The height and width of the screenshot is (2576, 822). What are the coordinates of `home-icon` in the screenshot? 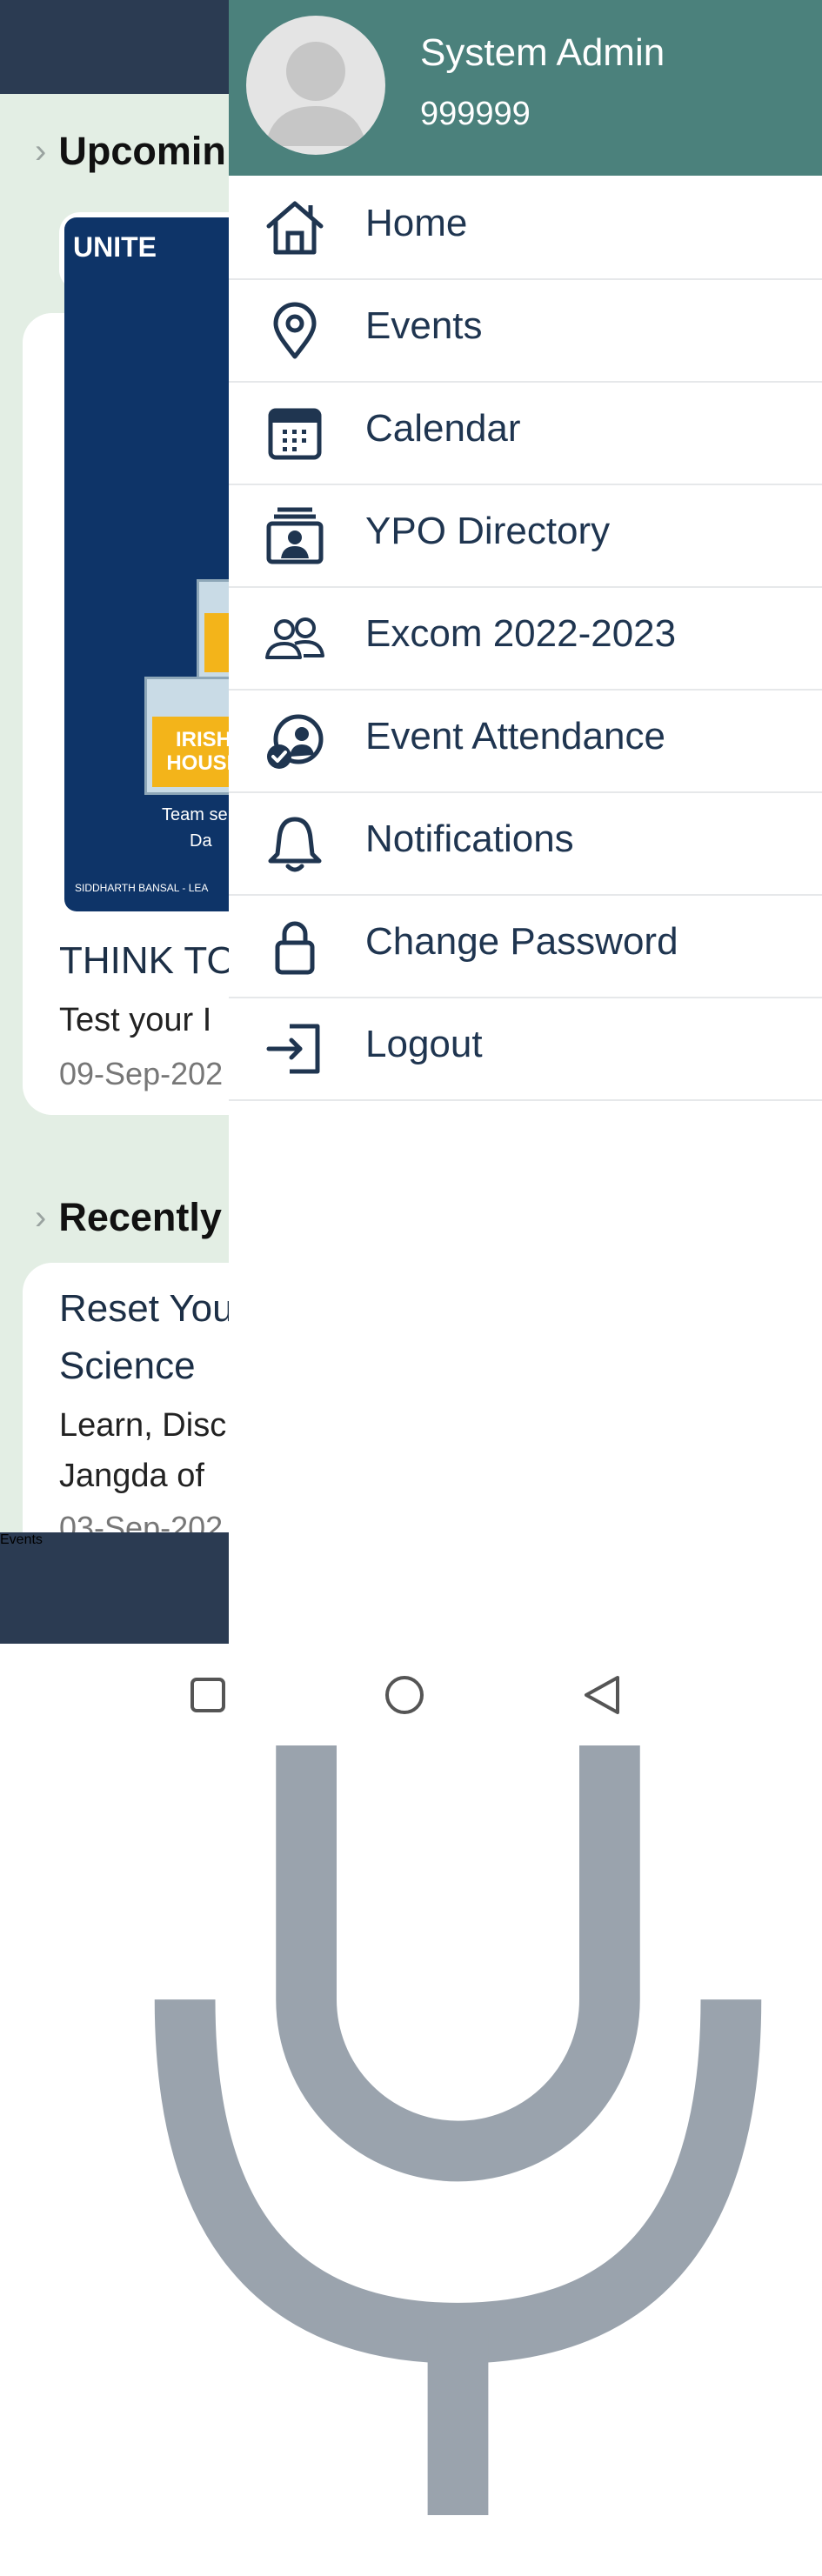 It's located at (295, 228).